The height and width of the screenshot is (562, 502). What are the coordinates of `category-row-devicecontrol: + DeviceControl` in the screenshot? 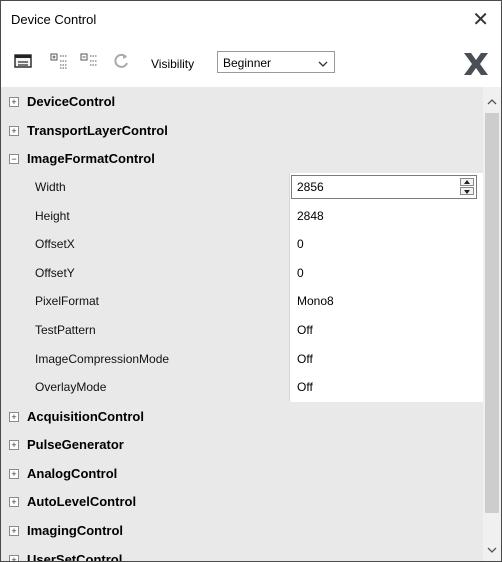 It's located at (242, 101).